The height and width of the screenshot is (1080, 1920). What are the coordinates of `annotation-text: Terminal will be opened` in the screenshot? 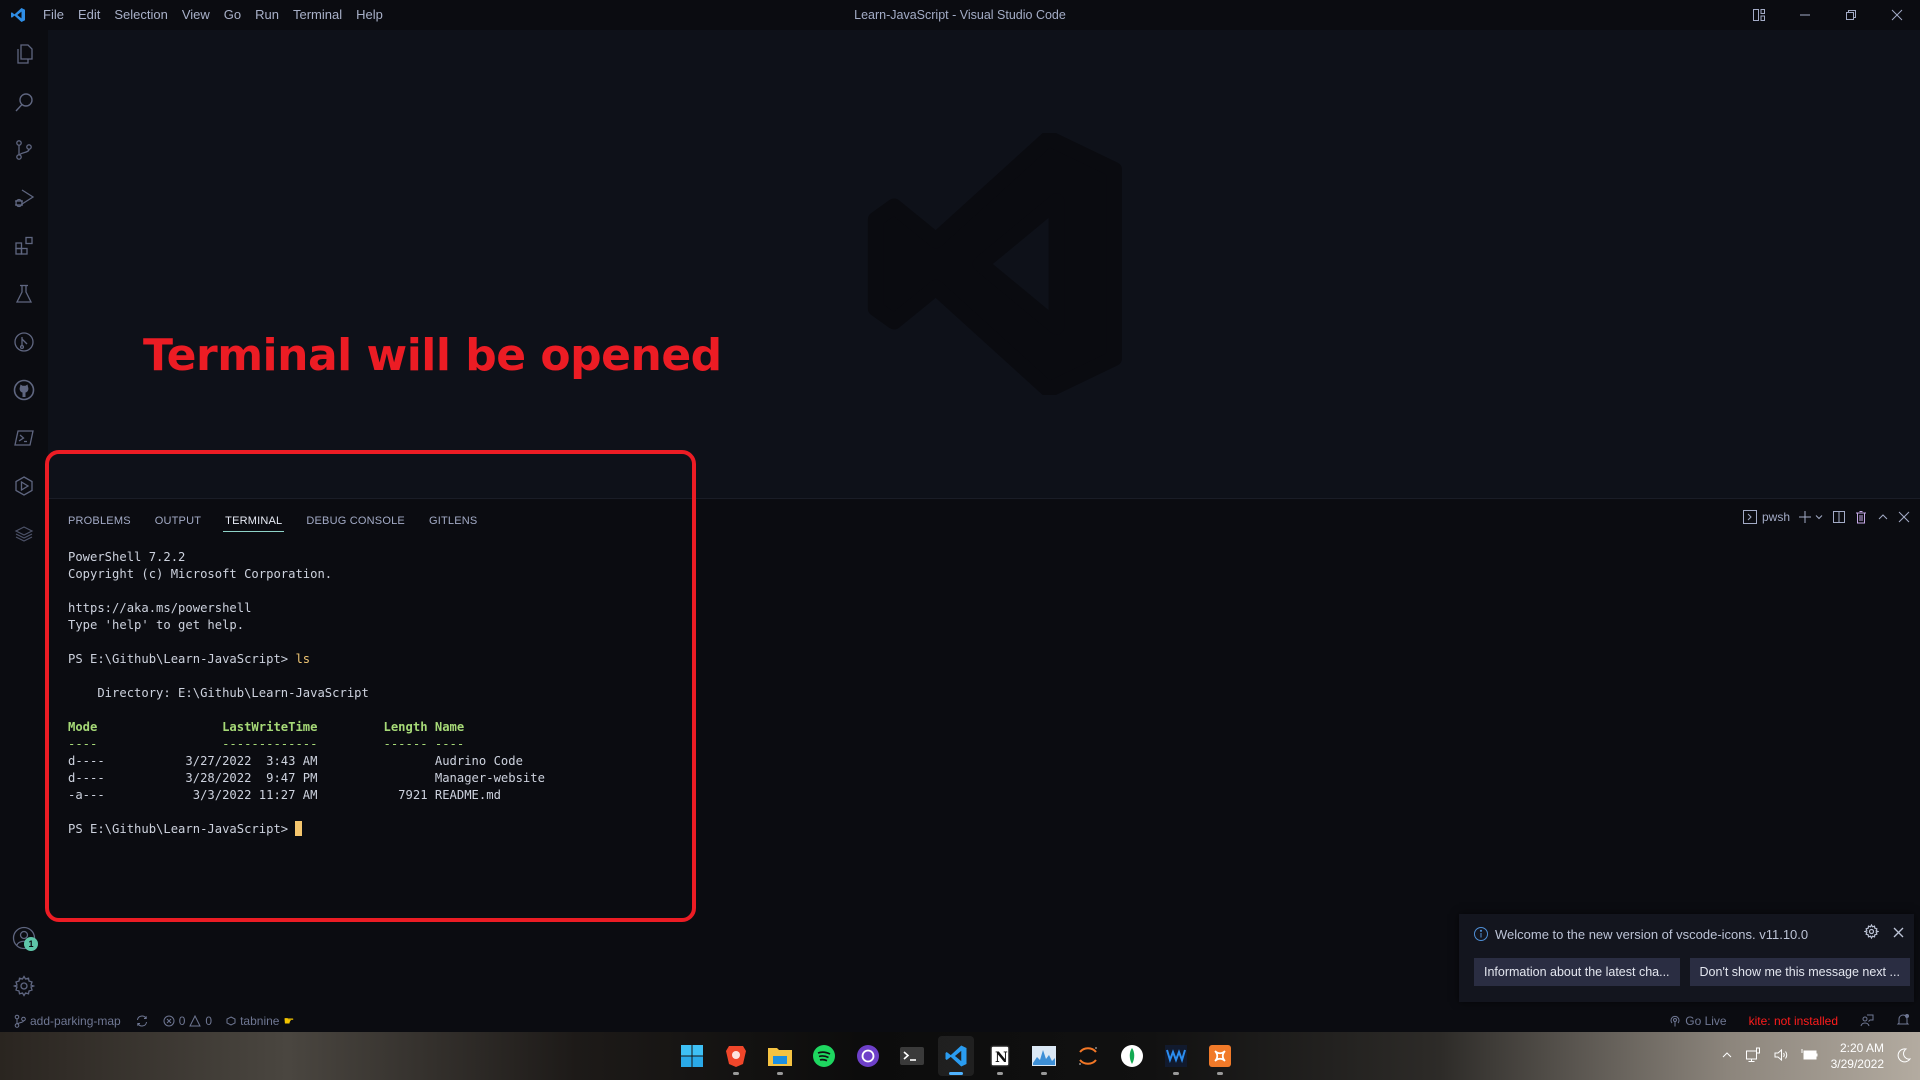 It's located at (432, 355).